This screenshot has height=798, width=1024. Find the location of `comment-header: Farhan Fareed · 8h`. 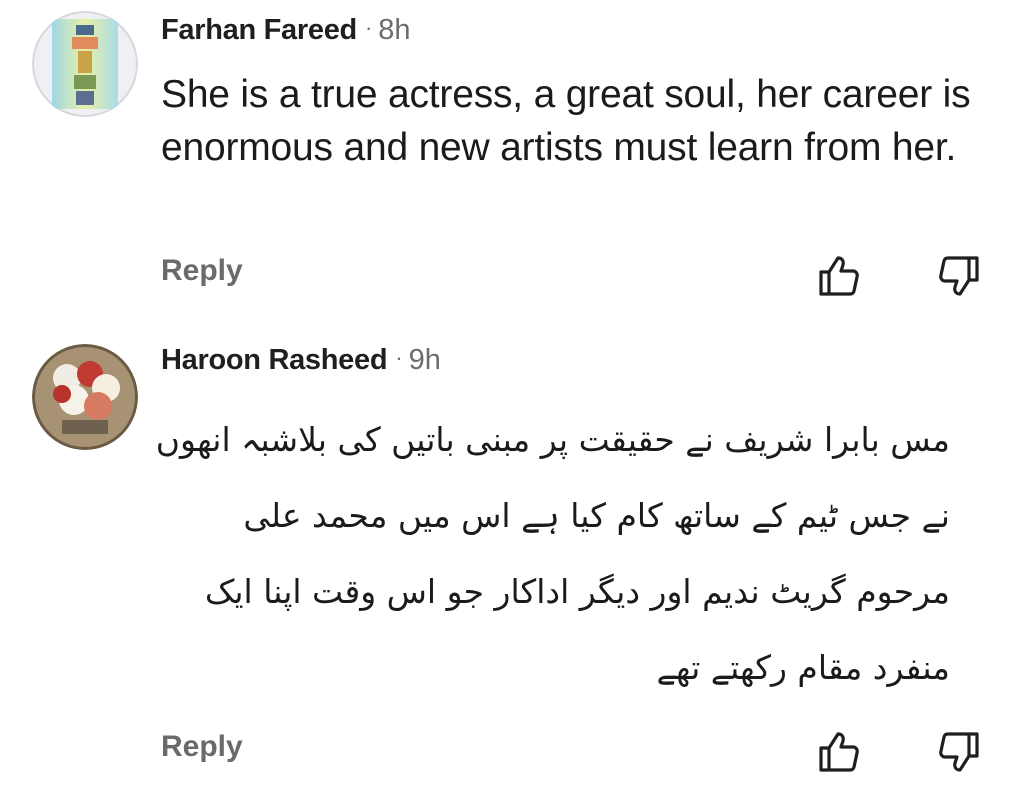

comment-header: Farhan Fareed · 8h is located at coordinates (286, 30).